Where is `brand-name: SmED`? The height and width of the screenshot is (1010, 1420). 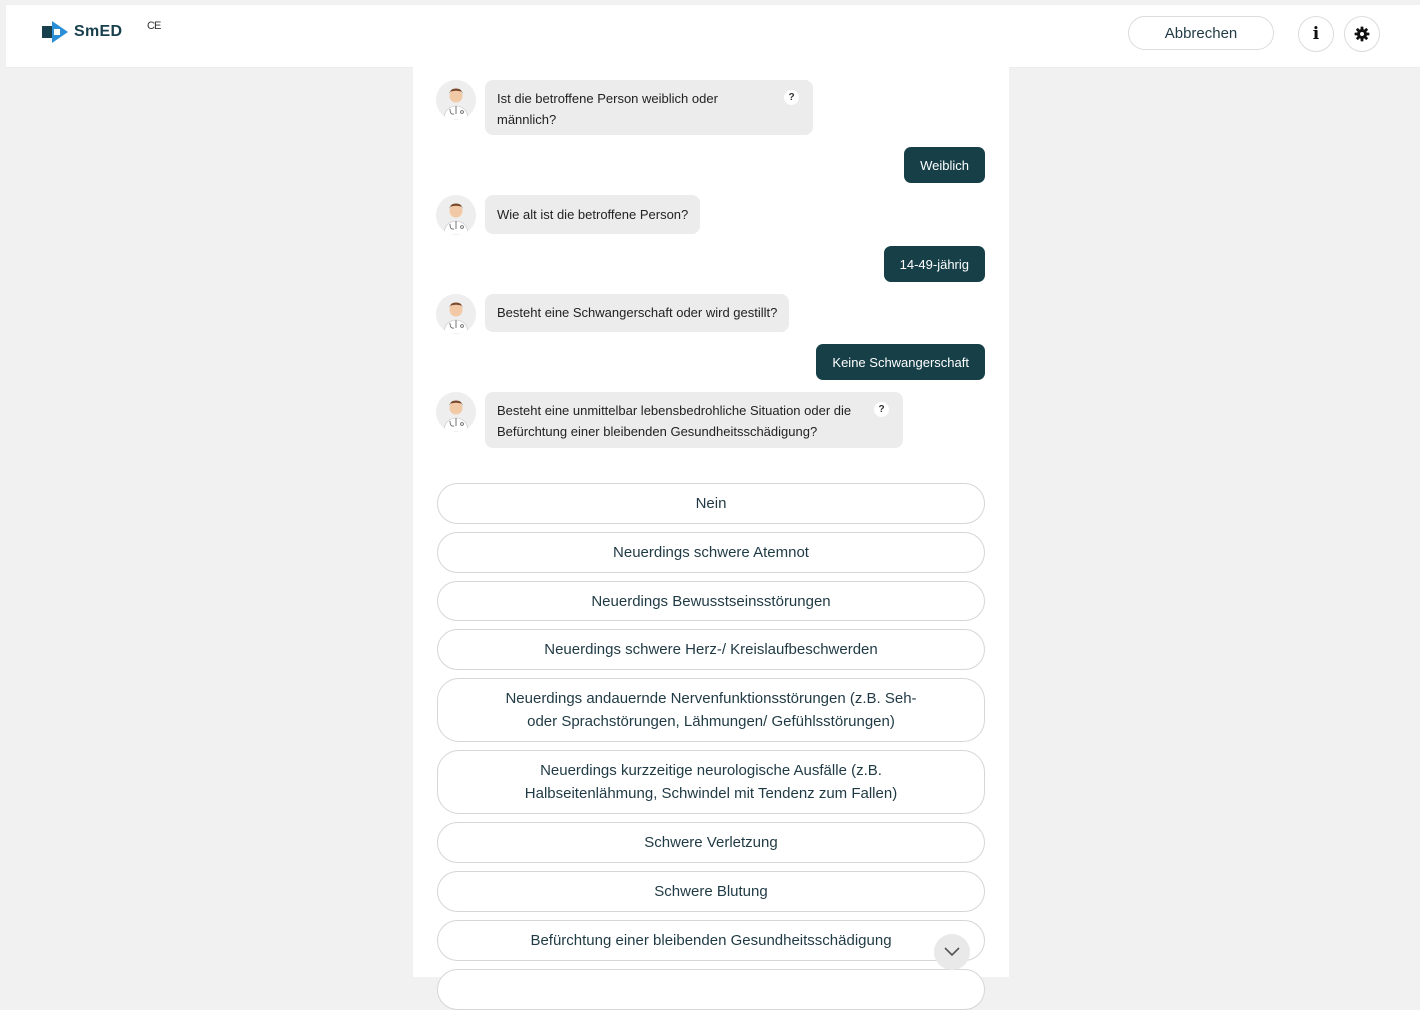 brand-name: SmED is located at coordinates (98, 31).